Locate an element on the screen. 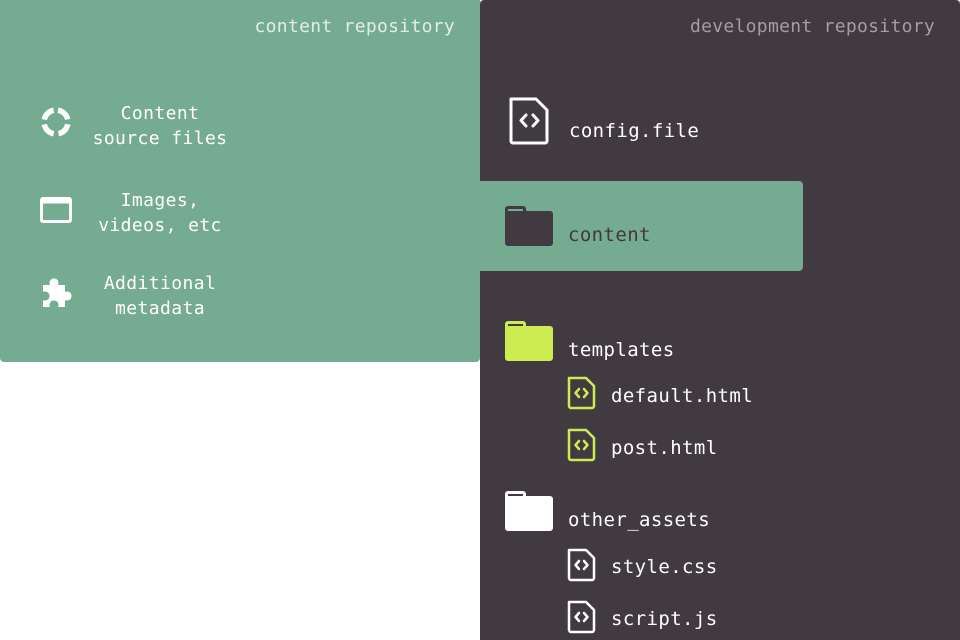  tree-item-style-css: style.css is located at coordinates (687, 573).